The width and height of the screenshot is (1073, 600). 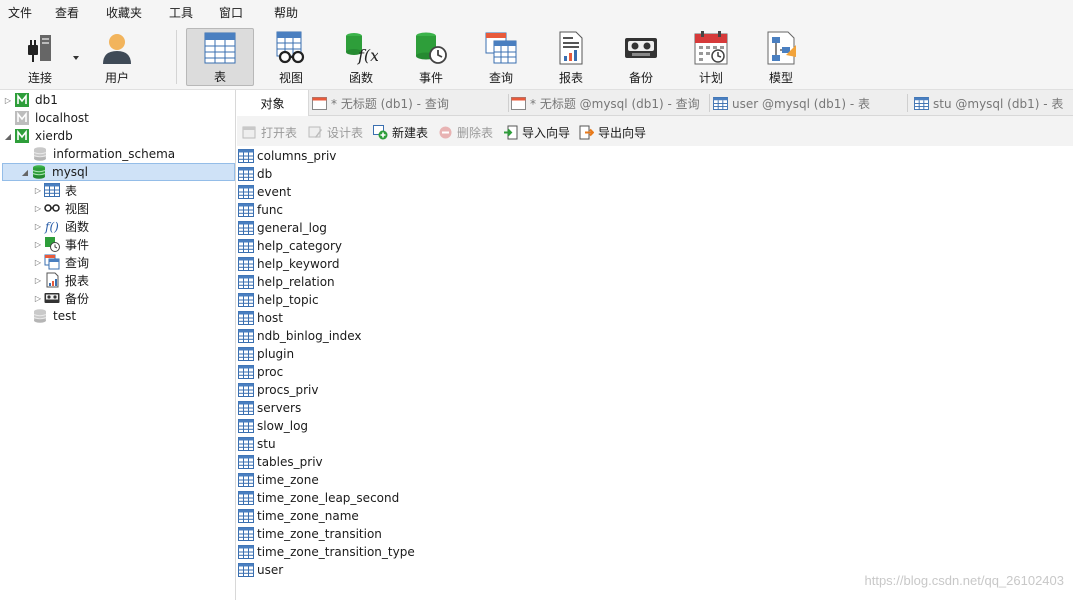 What do you see at coordinates (54, 190) in the screenshot?
I see `tree-node-tables: ▷ 表` at bounding box center [54, 190].